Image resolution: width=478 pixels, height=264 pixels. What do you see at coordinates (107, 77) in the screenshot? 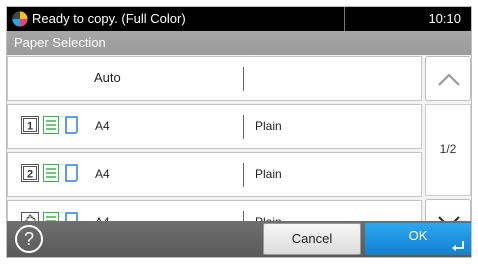
I see `row-size-label: Auto` at bounding box center [107, 77].